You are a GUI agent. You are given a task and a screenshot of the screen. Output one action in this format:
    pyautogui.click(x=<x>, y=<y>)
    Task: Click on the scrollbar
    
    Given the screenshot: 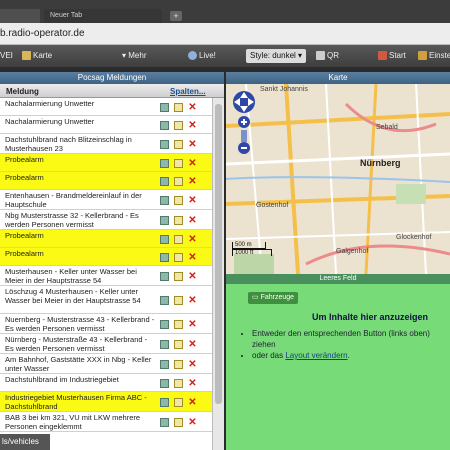 What is the action you would take?
    pyautogui.click(x=218, y=274)
    